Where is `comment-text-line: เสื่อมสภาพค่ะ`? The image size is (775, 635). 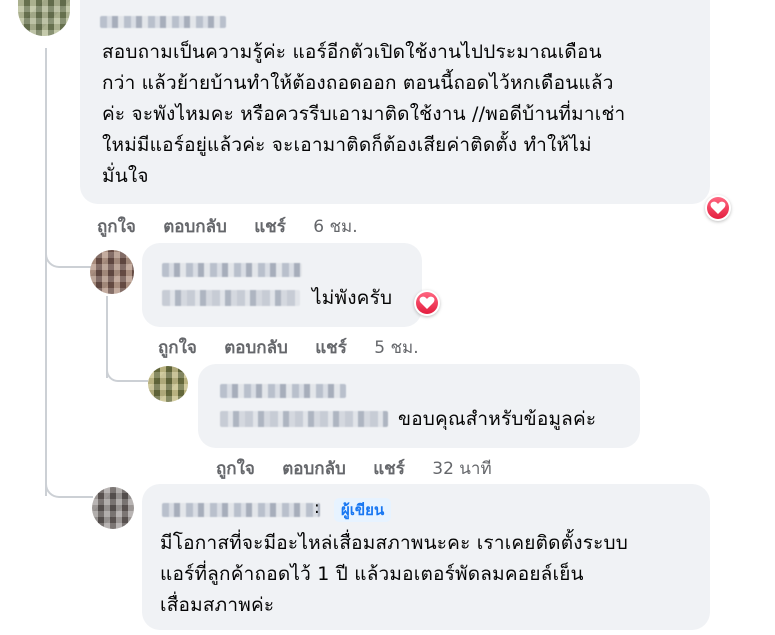
comment-text-line: เสื่อมสภาพค่ะ is located at coordinates (217, 605).